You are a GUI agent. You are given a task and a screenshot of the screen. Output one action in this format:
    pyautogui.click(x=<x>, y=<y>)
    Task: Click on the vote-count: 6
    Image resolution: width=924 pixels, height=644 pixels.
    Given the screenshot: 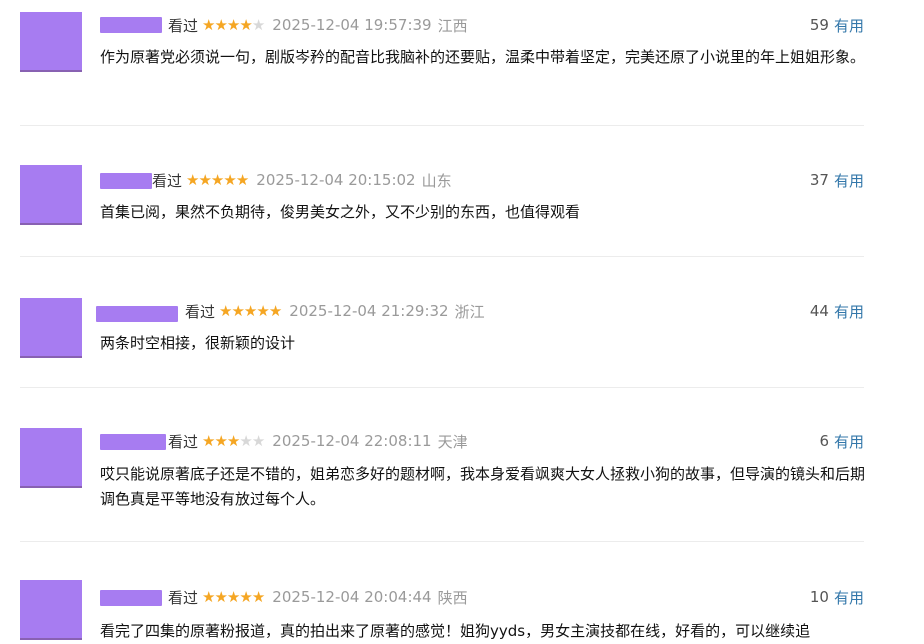 What is the action you would take?
    pyautogui.click(x=824, y=441)
    